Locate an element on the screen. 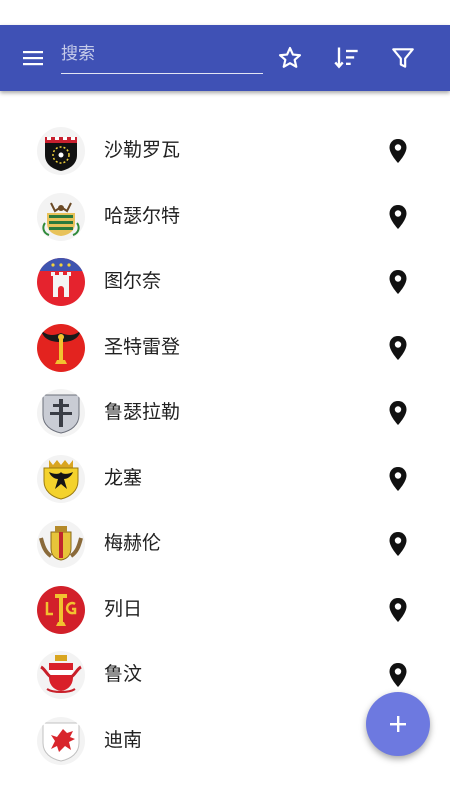  sint-truiden-crest-icon is located at coordinates (61, 347).